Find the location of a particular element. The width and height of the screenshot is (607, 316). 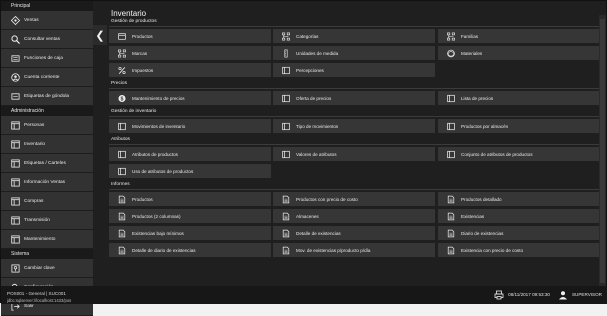

page-title: Inventario is located at coordinates (129, 13).